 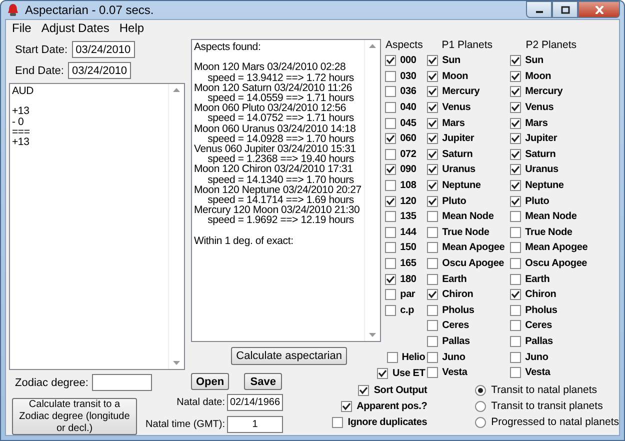 What do you see at coordinates (468, 216) in the screenshot?
I see `checkbox-label: Mean Node` at bounding box center [468, 216].